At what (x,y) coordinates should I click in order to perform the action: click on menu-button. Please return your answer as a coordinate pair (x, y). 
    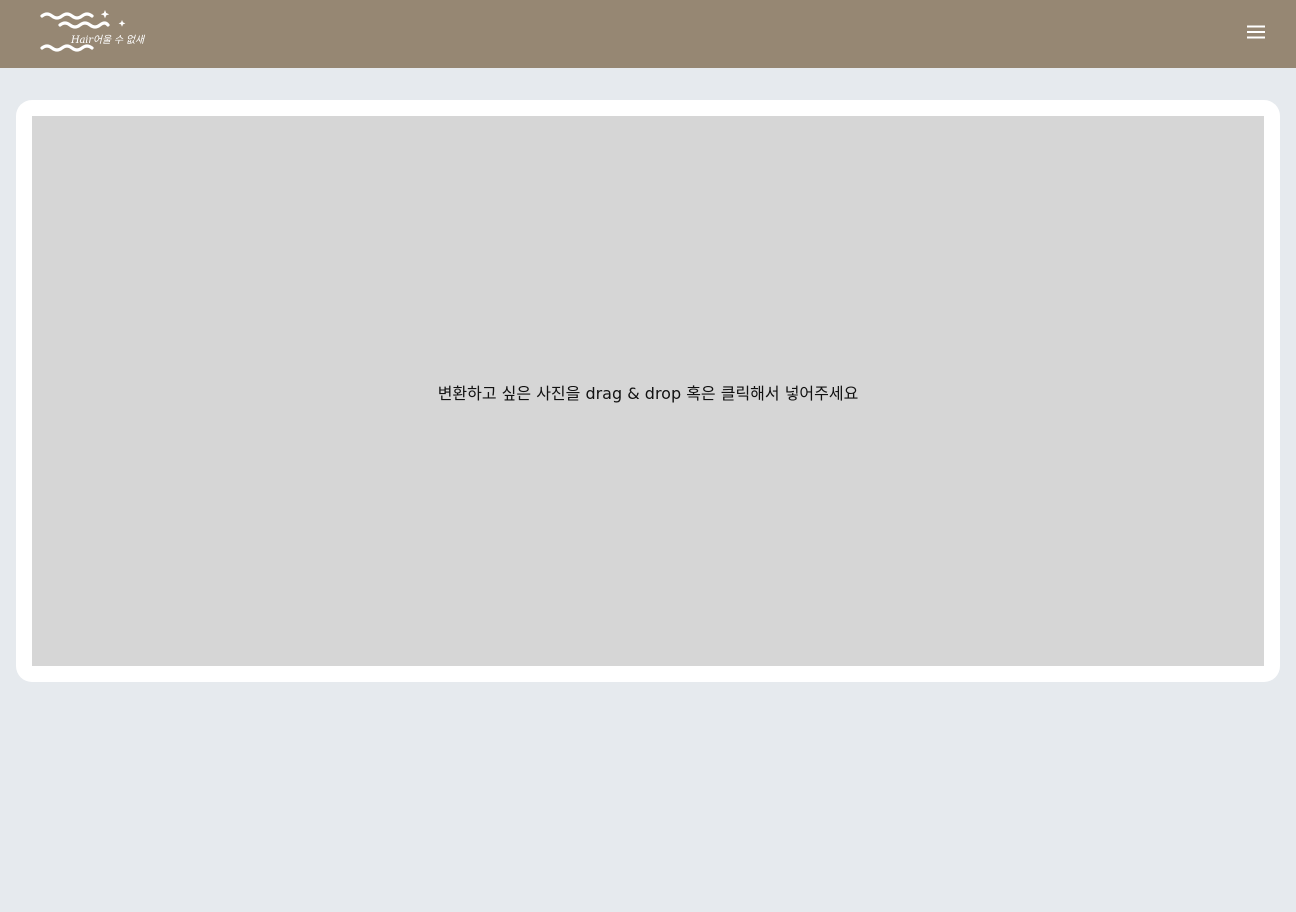
    Looking at the image, I should click on (1256, 32).